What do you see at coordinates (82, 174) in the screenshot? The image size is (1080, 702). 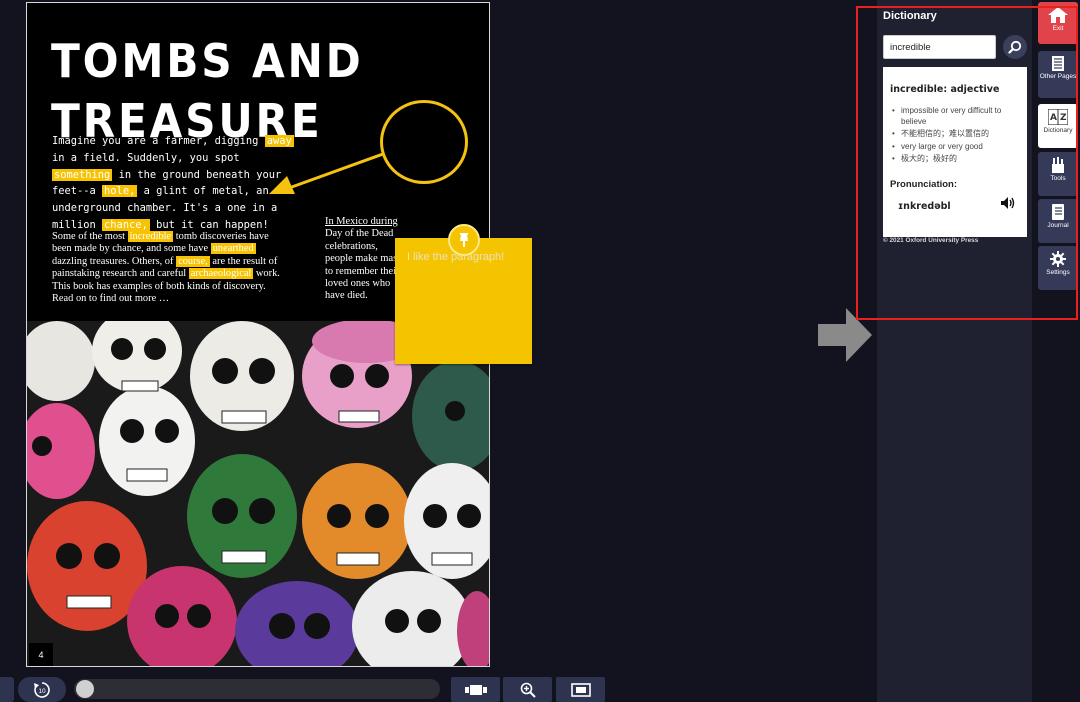 I see `highlighted-word: something` at bounding box center [82, 174].